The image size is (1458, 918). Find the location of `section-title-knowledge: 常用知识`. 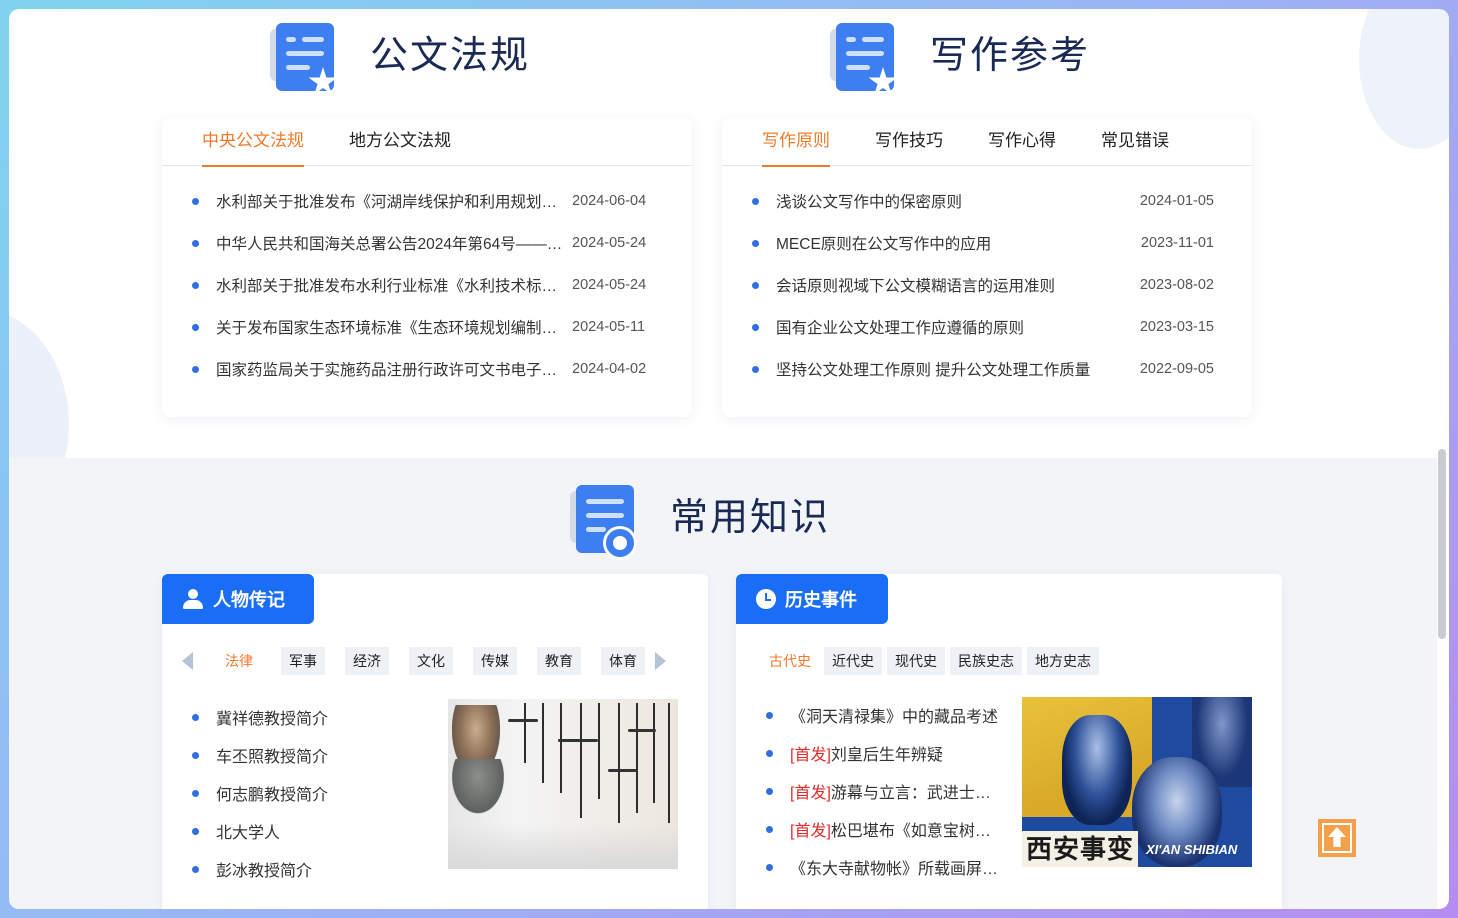

section-title-knowledge: 常用知识 is located at coordinates (750, 517).